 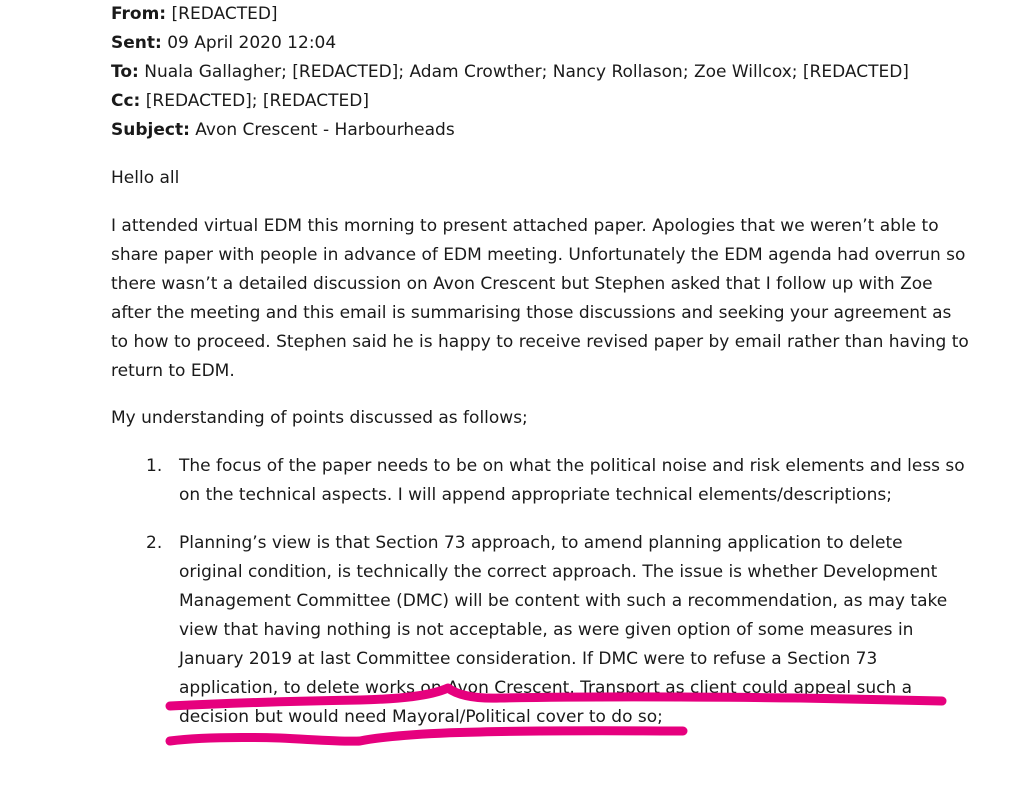 I want to click on subject-value: Avon Crescent - Harbourheads, so click(x=325, y=130).